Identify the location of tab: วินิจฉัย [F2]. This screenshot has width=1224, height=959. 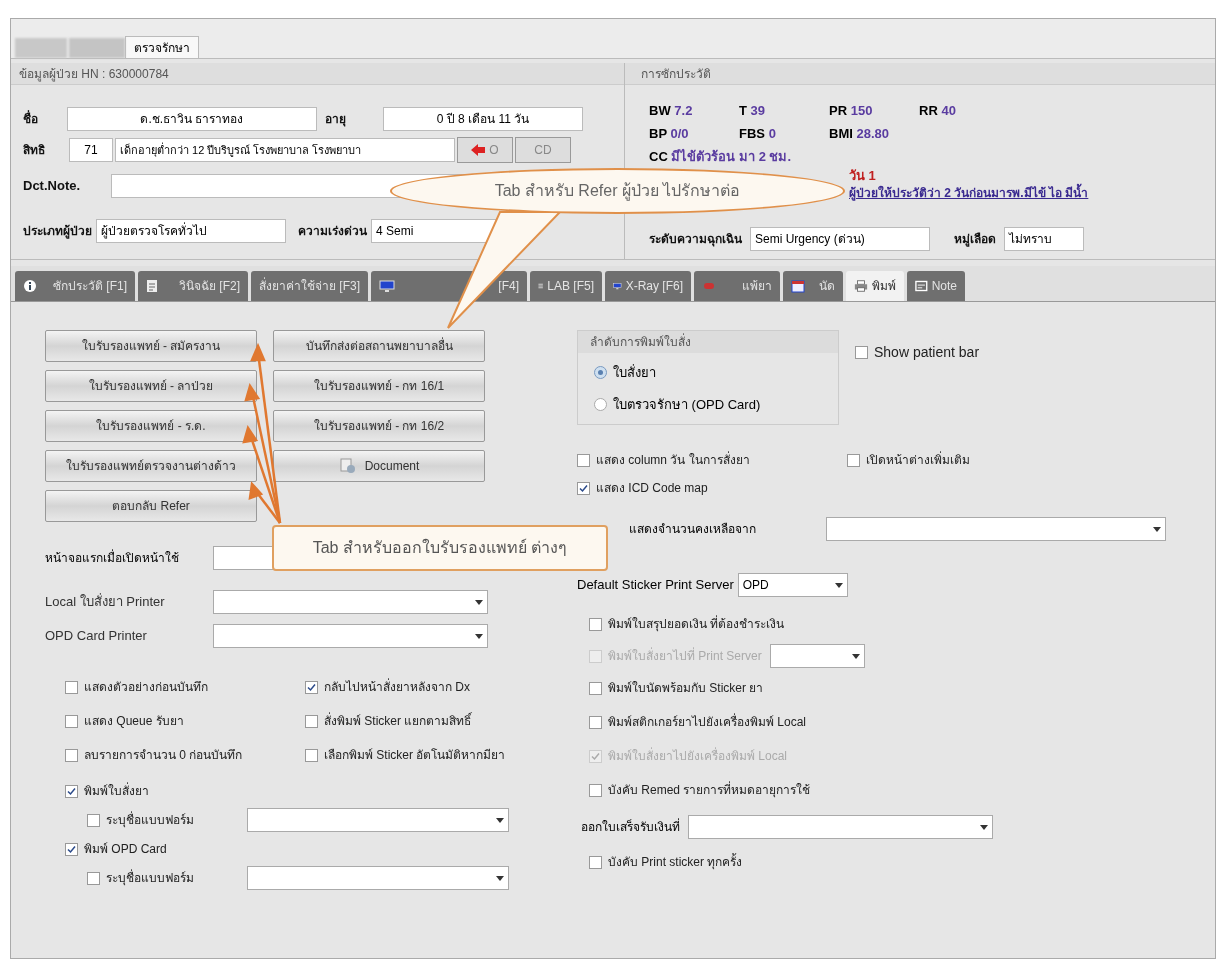
(193, 286).